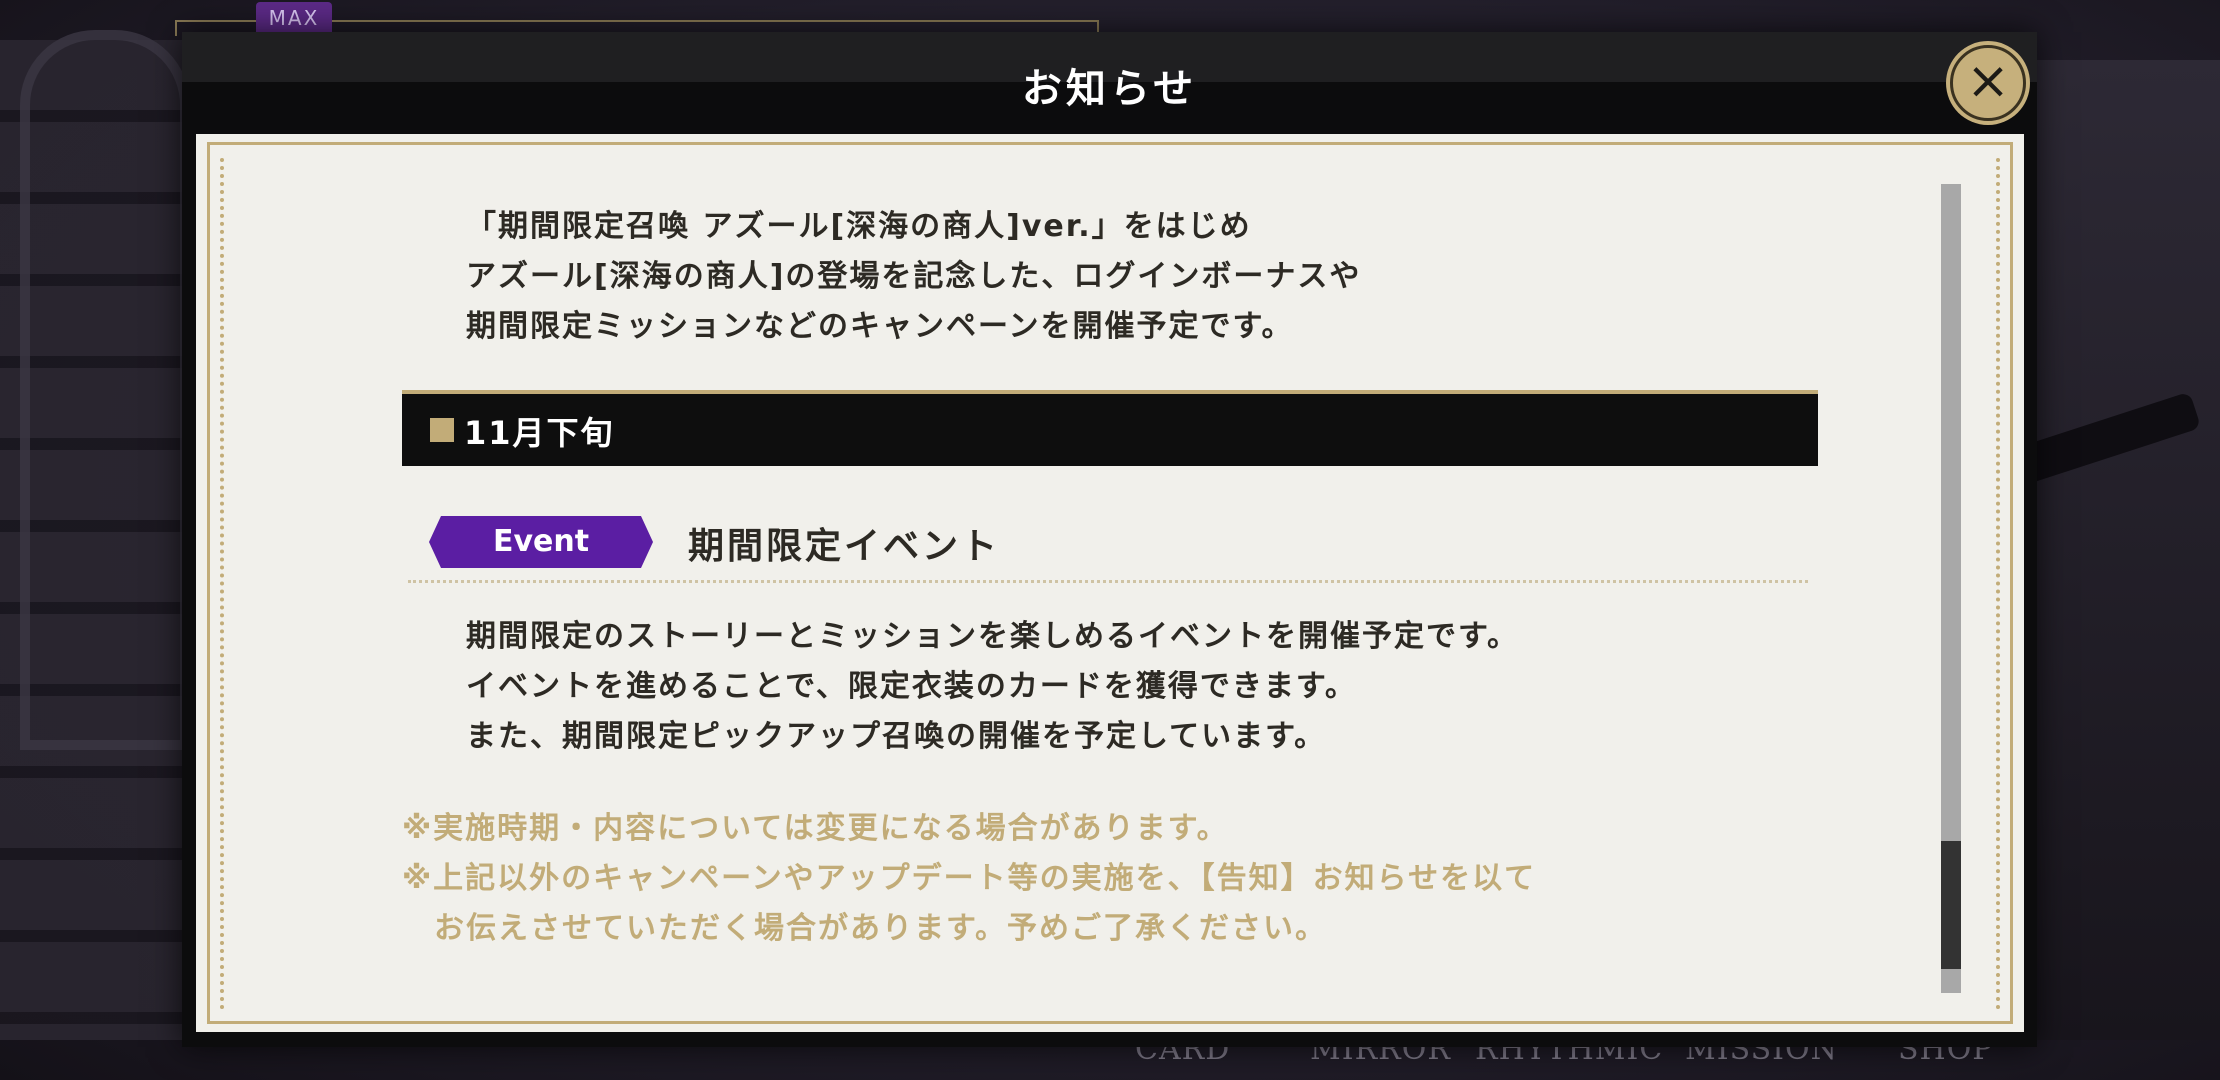  Describe the element at coordinates (880, 326) in the screenshot. I see `intro-line-3: 期間限定ミッションなどのキャンペーンを開催予定です。` at that location.